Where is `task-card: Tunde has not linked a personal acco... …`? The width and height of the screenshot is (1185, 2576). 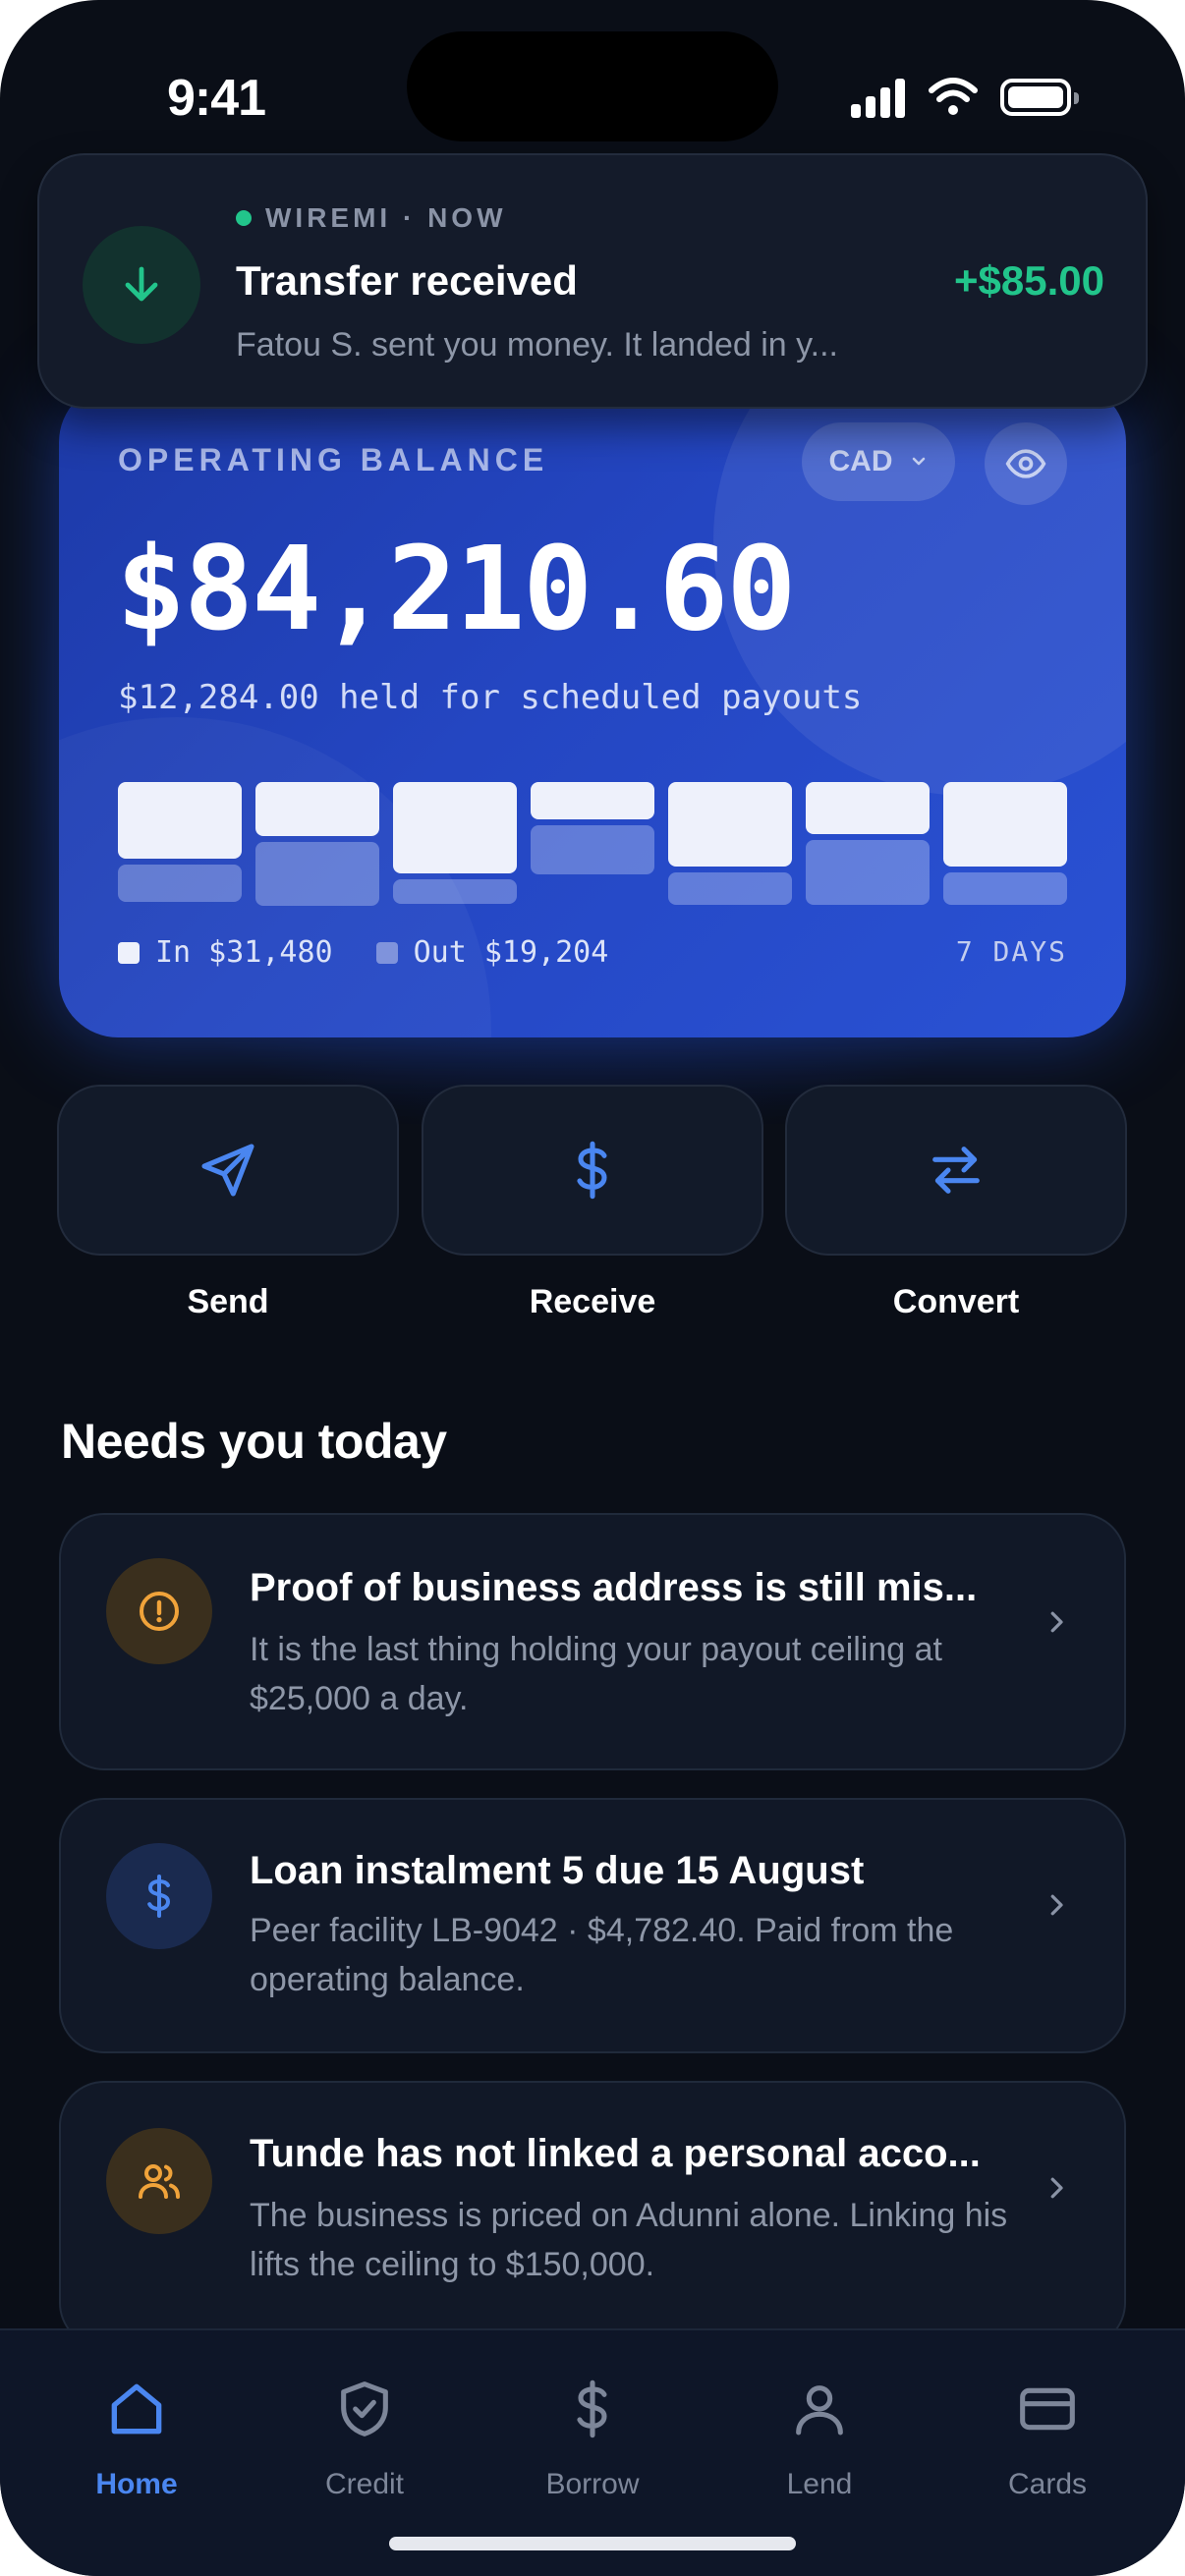 task-card: Tunde has not linked a personal acco... … is located at coordinates (592, 2214).